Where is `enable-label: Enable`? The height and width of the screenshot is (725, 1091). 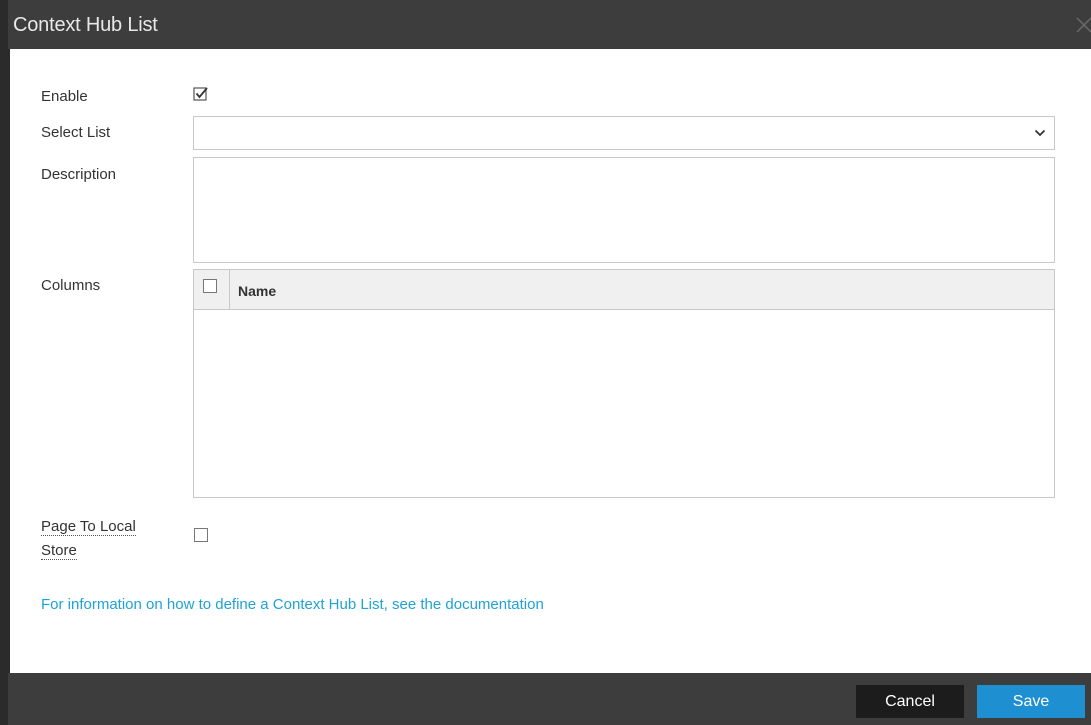 enable-label: Enable is located at coordinates (64, 96).